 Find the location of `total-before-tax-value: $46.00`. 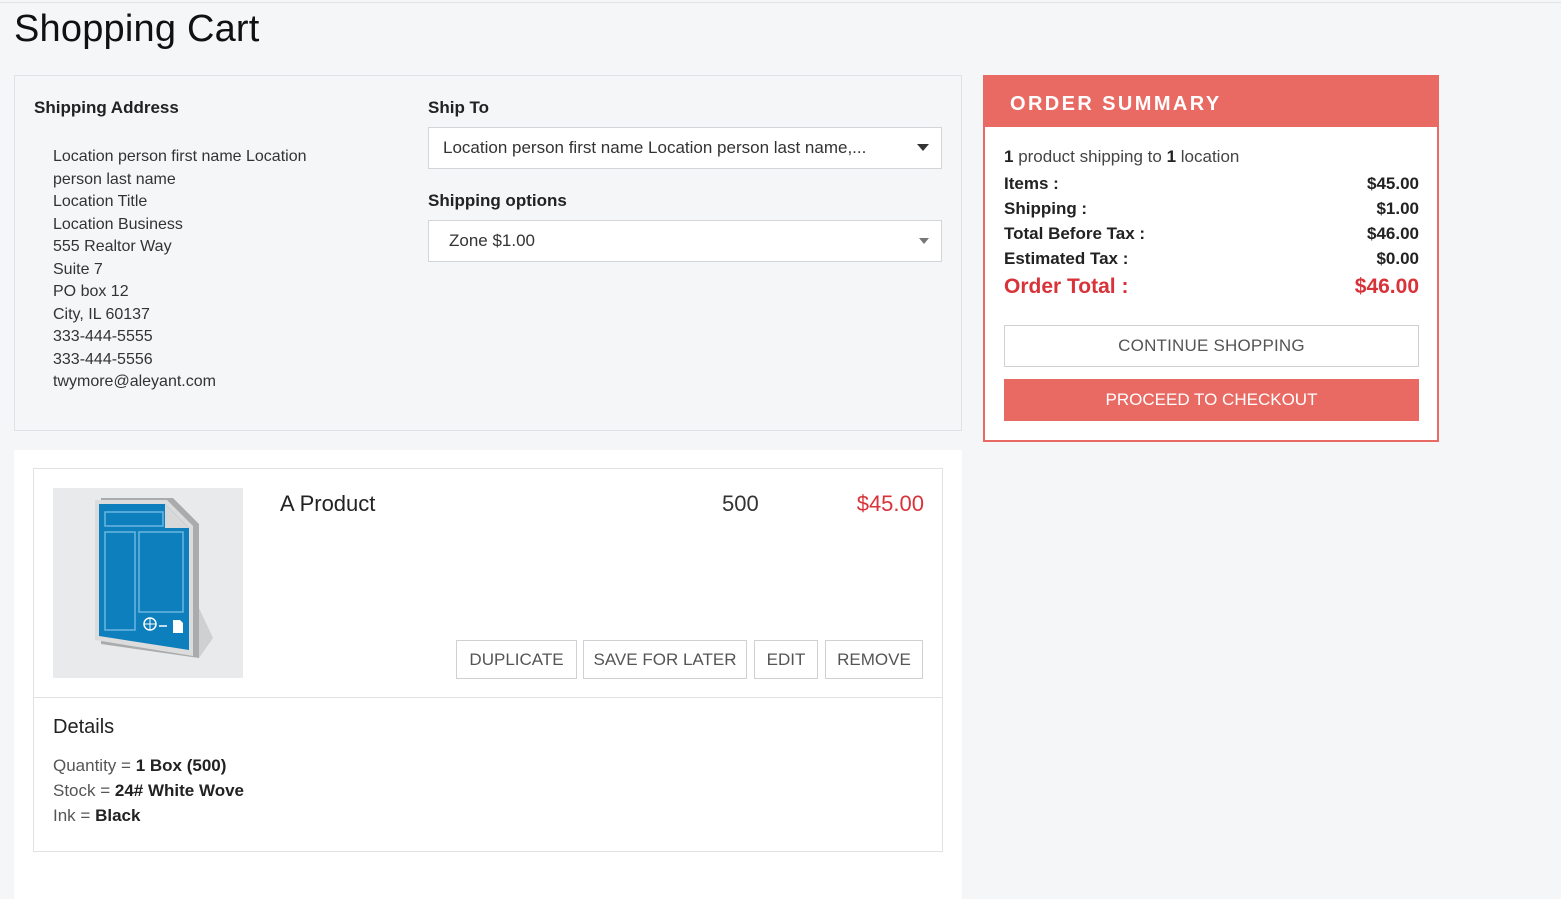

total-before-tax-value: $46.00 is located at coordinates (1393, 233).